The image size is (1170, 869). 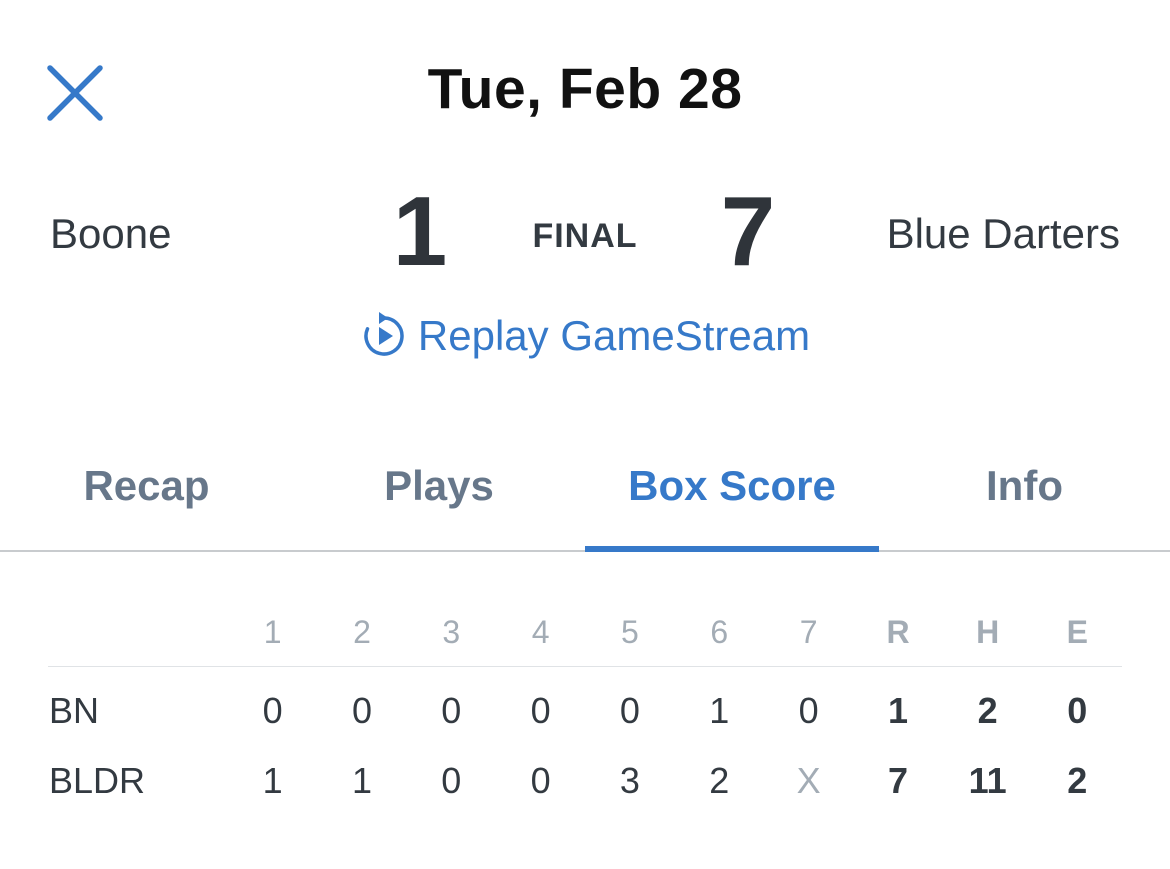 I want to click on away-team-name: Blue Darters, so click(x=1003, y=233).